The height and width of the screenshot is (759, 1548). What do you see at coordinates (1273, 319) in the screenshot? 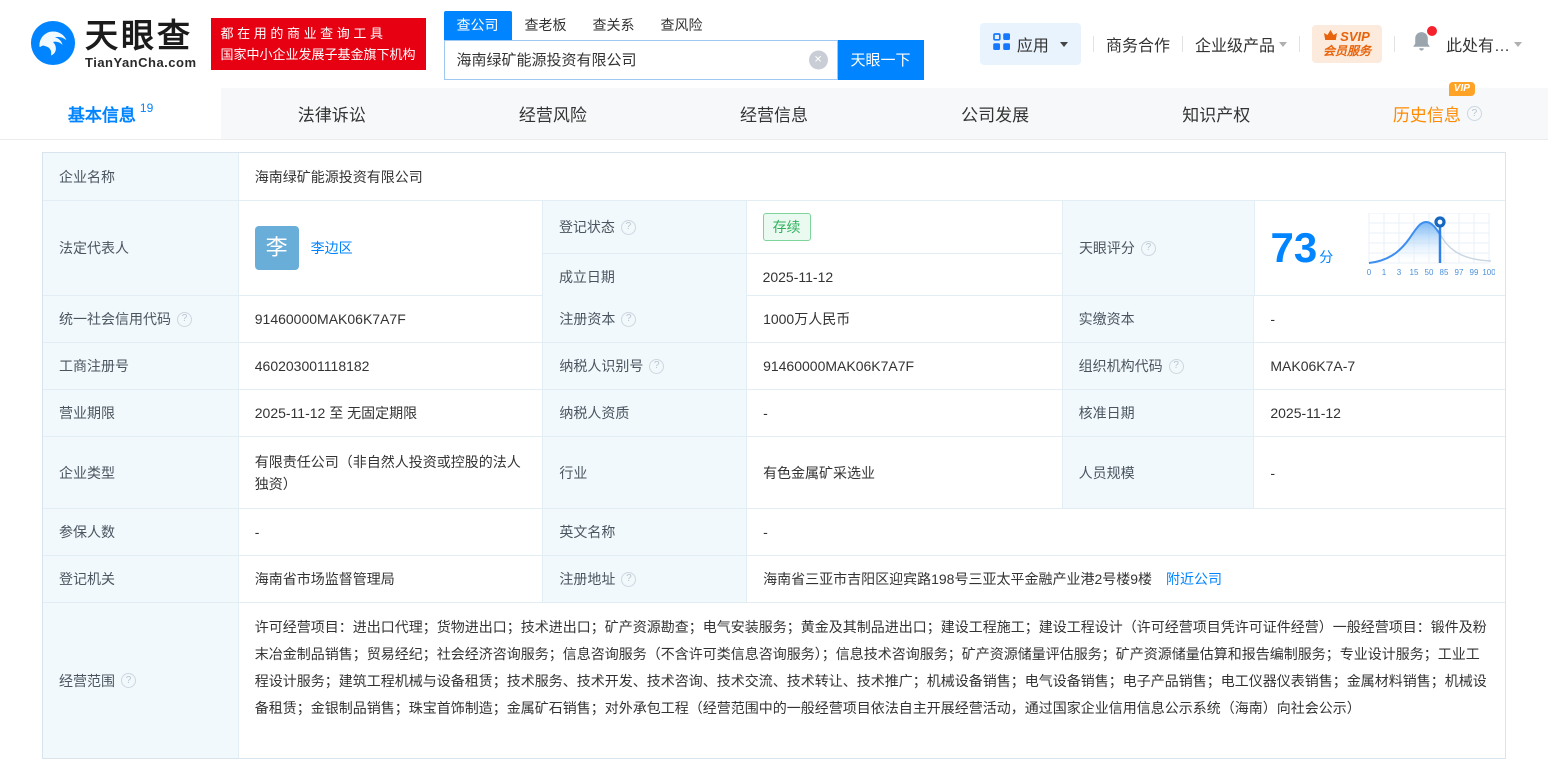
I see `paid-capital-value: -` at bounding box center [1273, 319].